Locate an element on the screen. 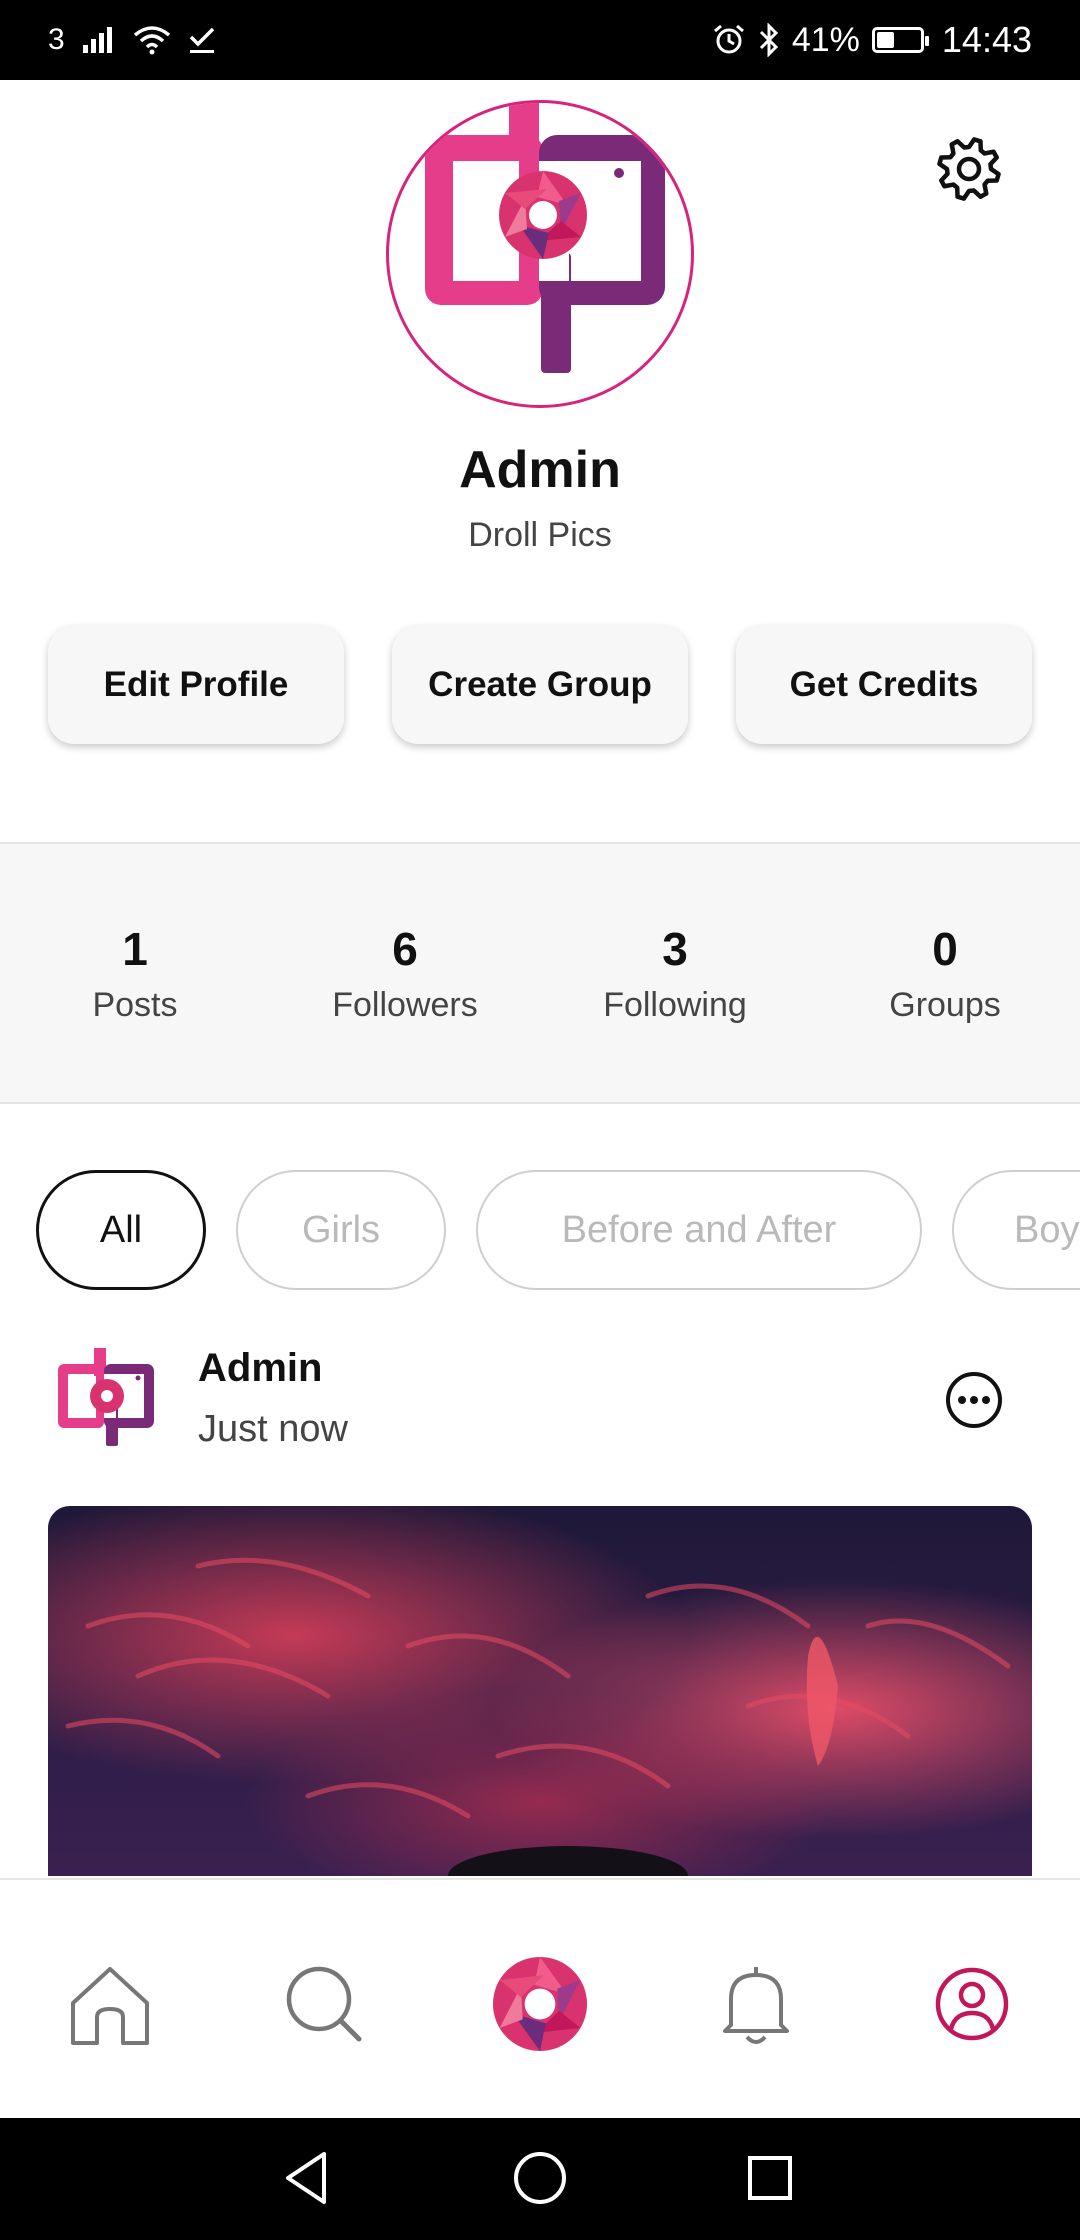  edit-profile-button: Edit Profile is located at coordinates (196, 685).